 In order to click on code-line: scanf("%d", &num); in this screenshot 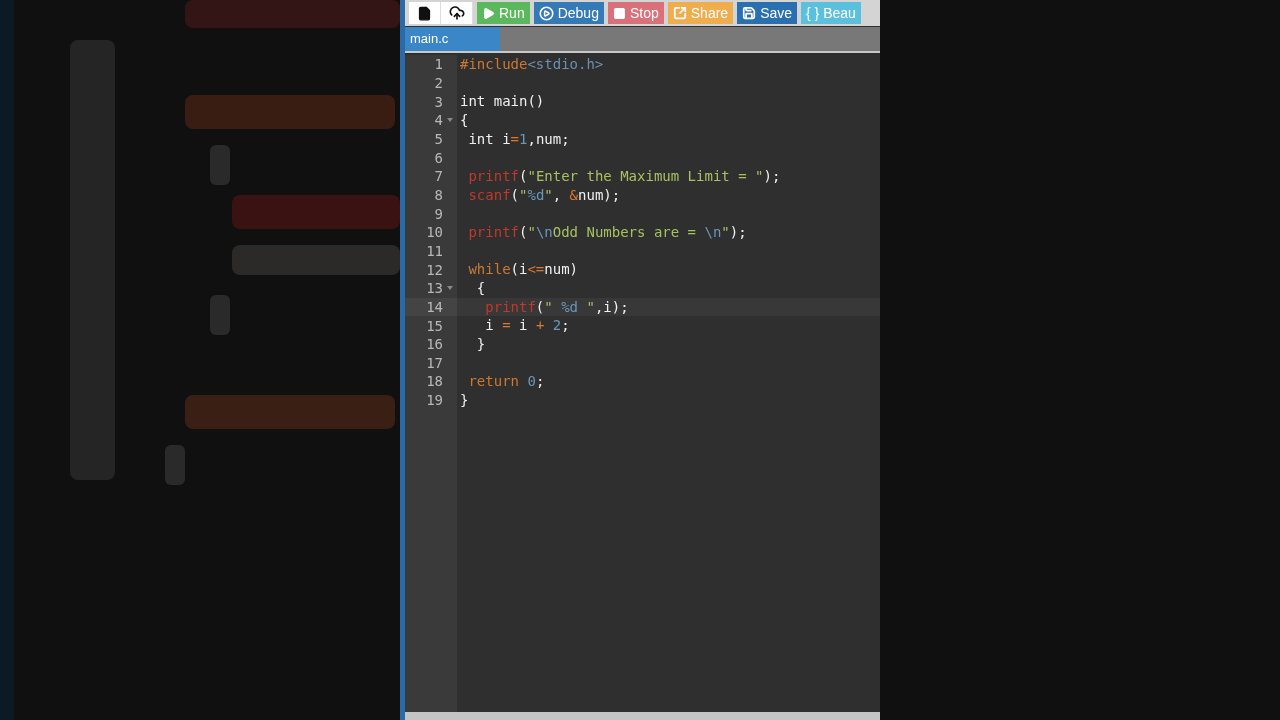, I will do `click(544, 195)`.